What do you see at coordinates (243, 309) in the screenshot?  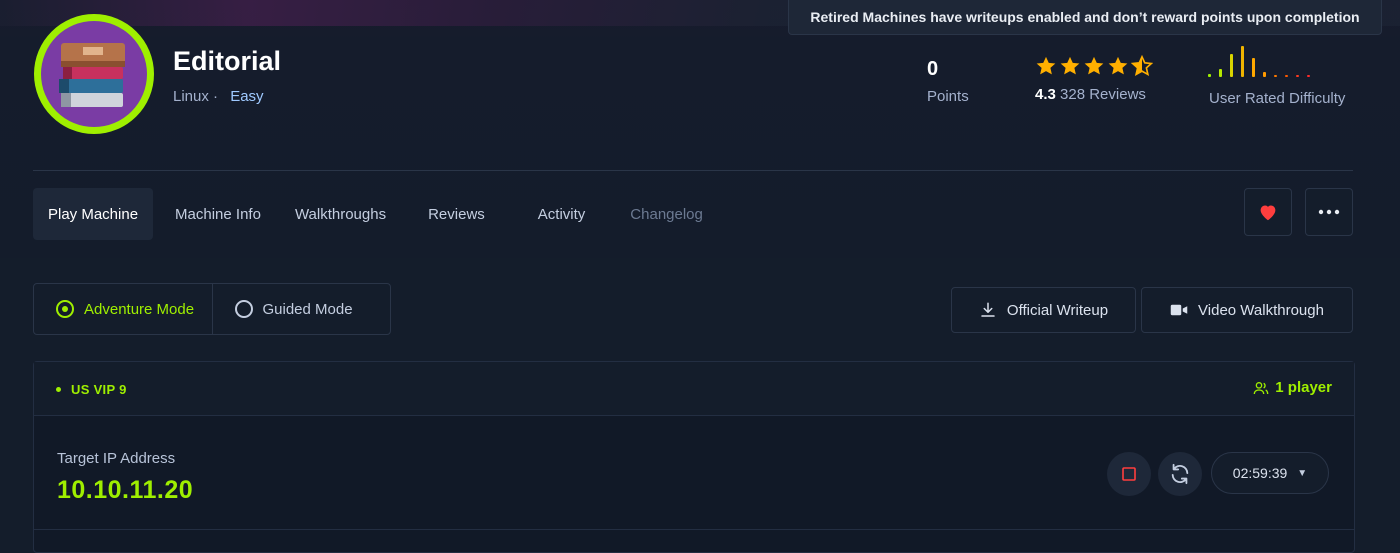 I see `radio-unselected-icon` at bounding box center [243, 309].